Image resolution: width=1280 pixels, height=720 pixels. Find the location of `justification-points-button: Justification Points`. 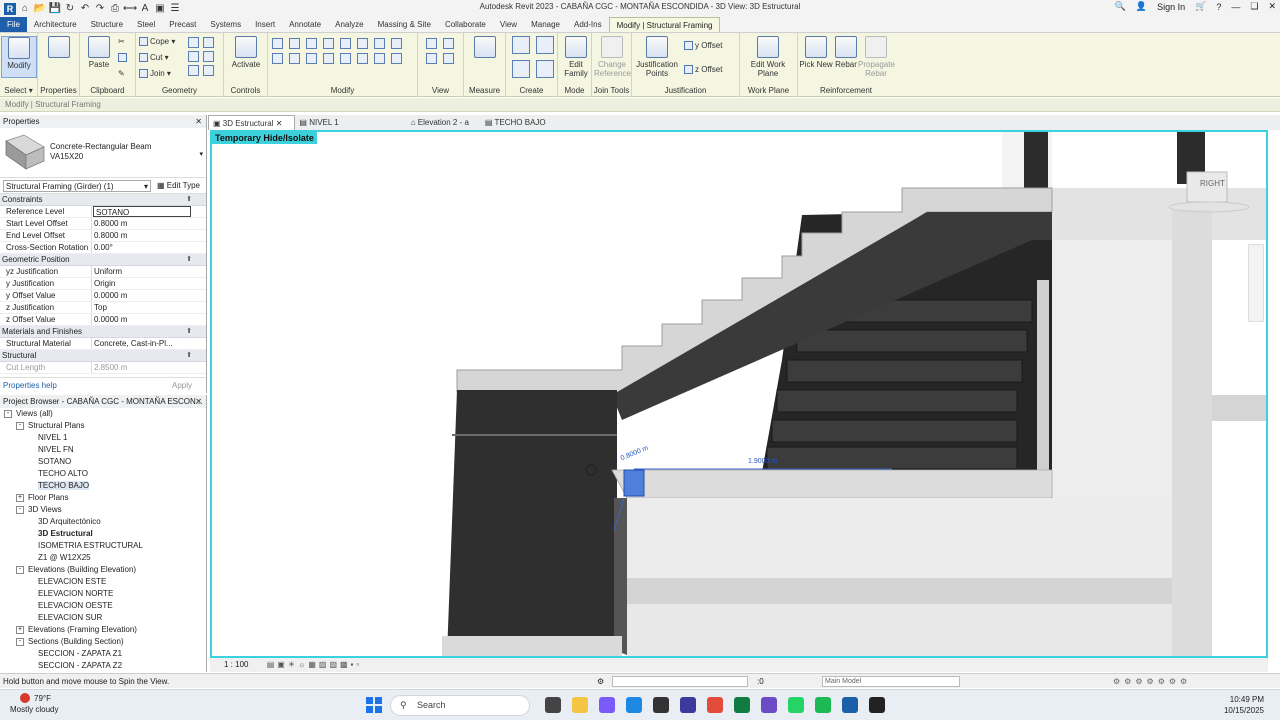

justification-points-button: Justification Points is located at coordinates (657, 57).